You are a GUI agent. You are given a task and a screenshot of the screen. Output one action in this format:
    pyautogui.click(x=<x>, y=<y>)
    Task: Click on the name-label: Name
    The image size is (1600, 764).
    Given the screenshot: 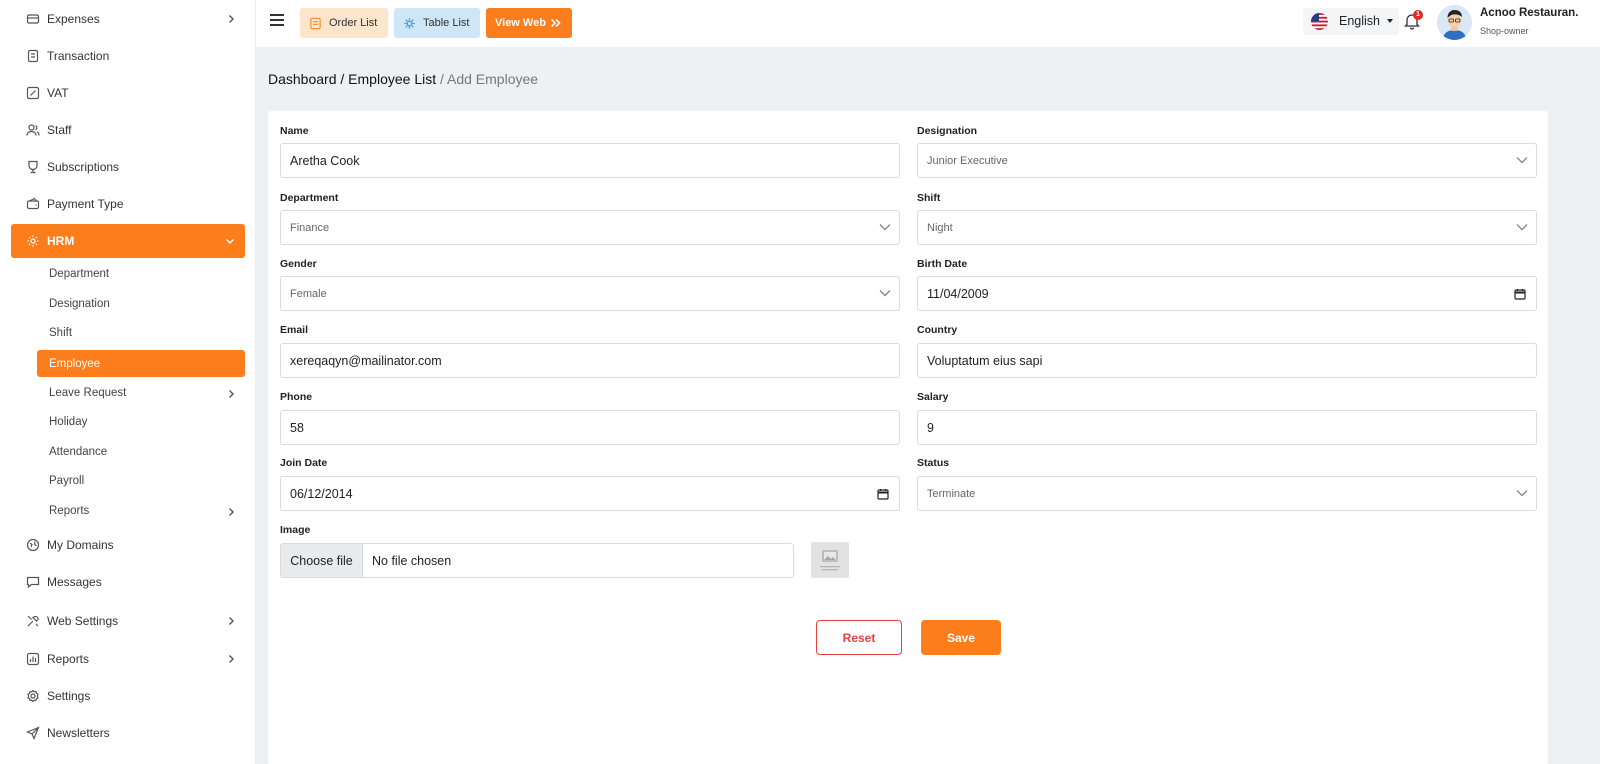 What is the action you would take?
    pyautogui.click(x=294, y=131)
    